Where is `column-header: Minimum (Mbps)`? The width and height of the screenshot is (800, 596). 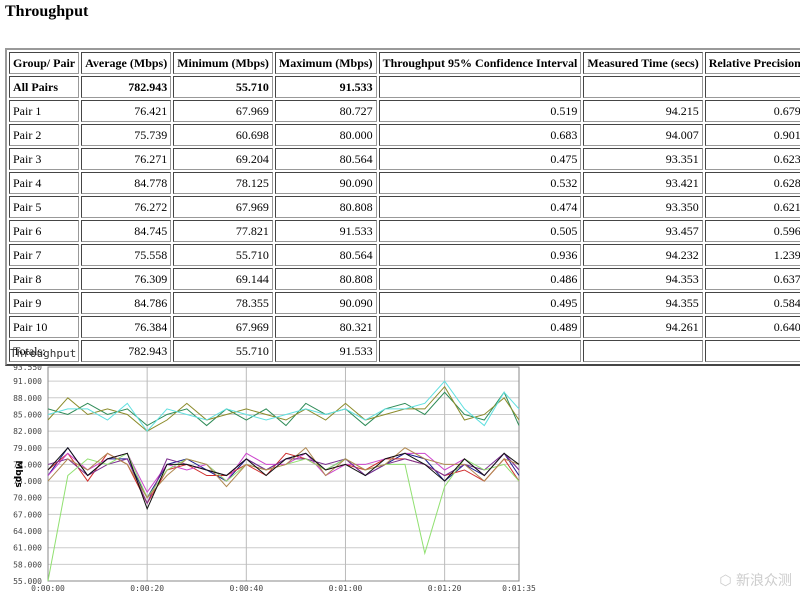 column-header: Minimum (Mbps) is located at coordinates (223, 63).